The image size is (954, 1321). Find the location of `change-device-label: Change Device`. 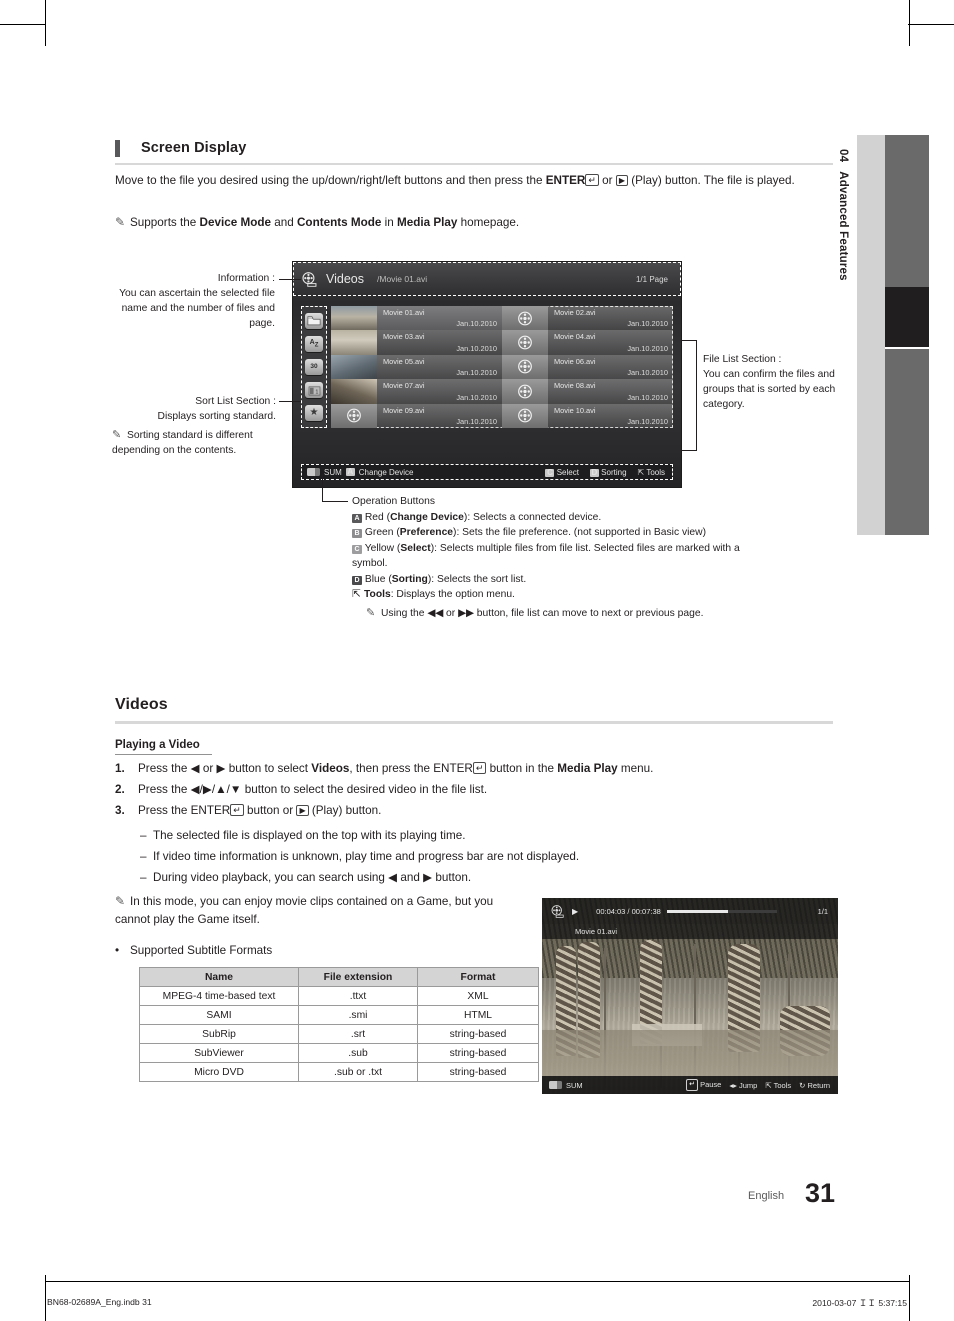

change-device-label: Change Device is located at coordinates (386, 472).